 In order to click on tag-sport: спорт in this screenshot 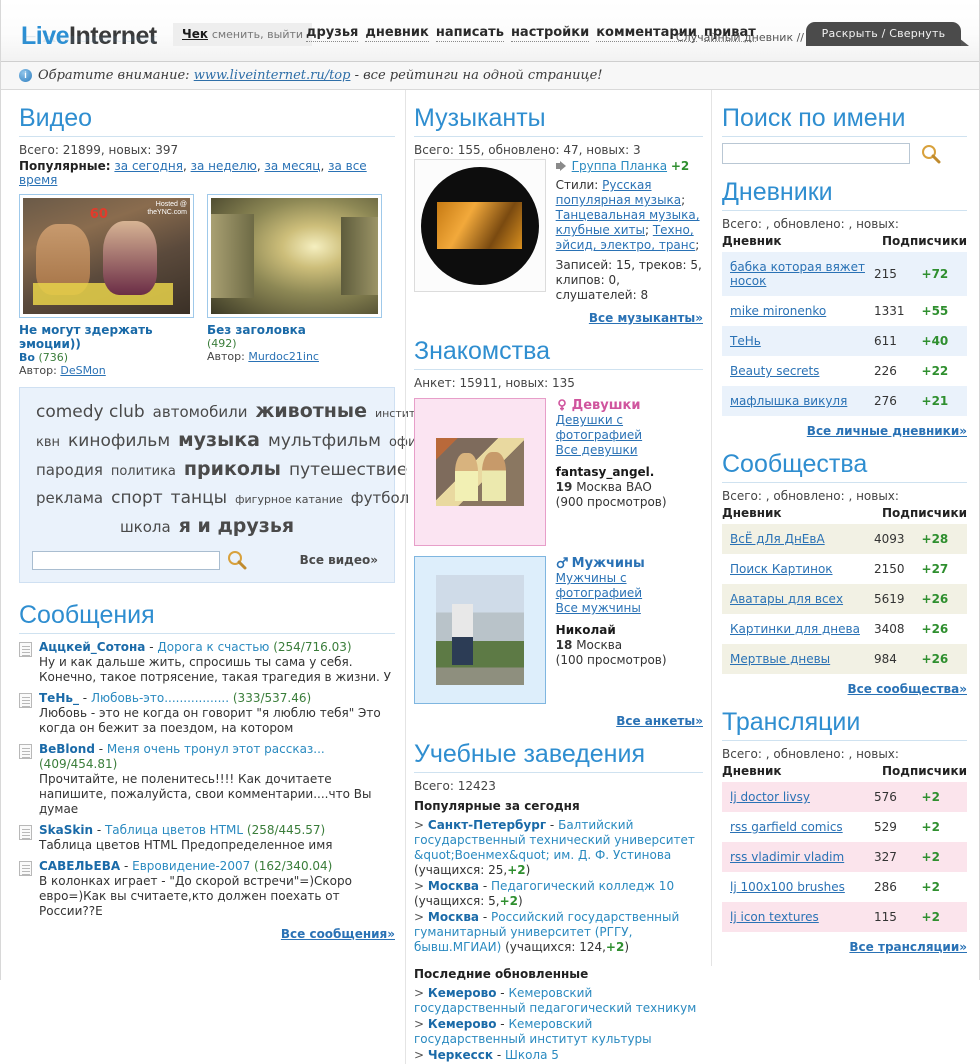, I will do `click(137, 498)`.